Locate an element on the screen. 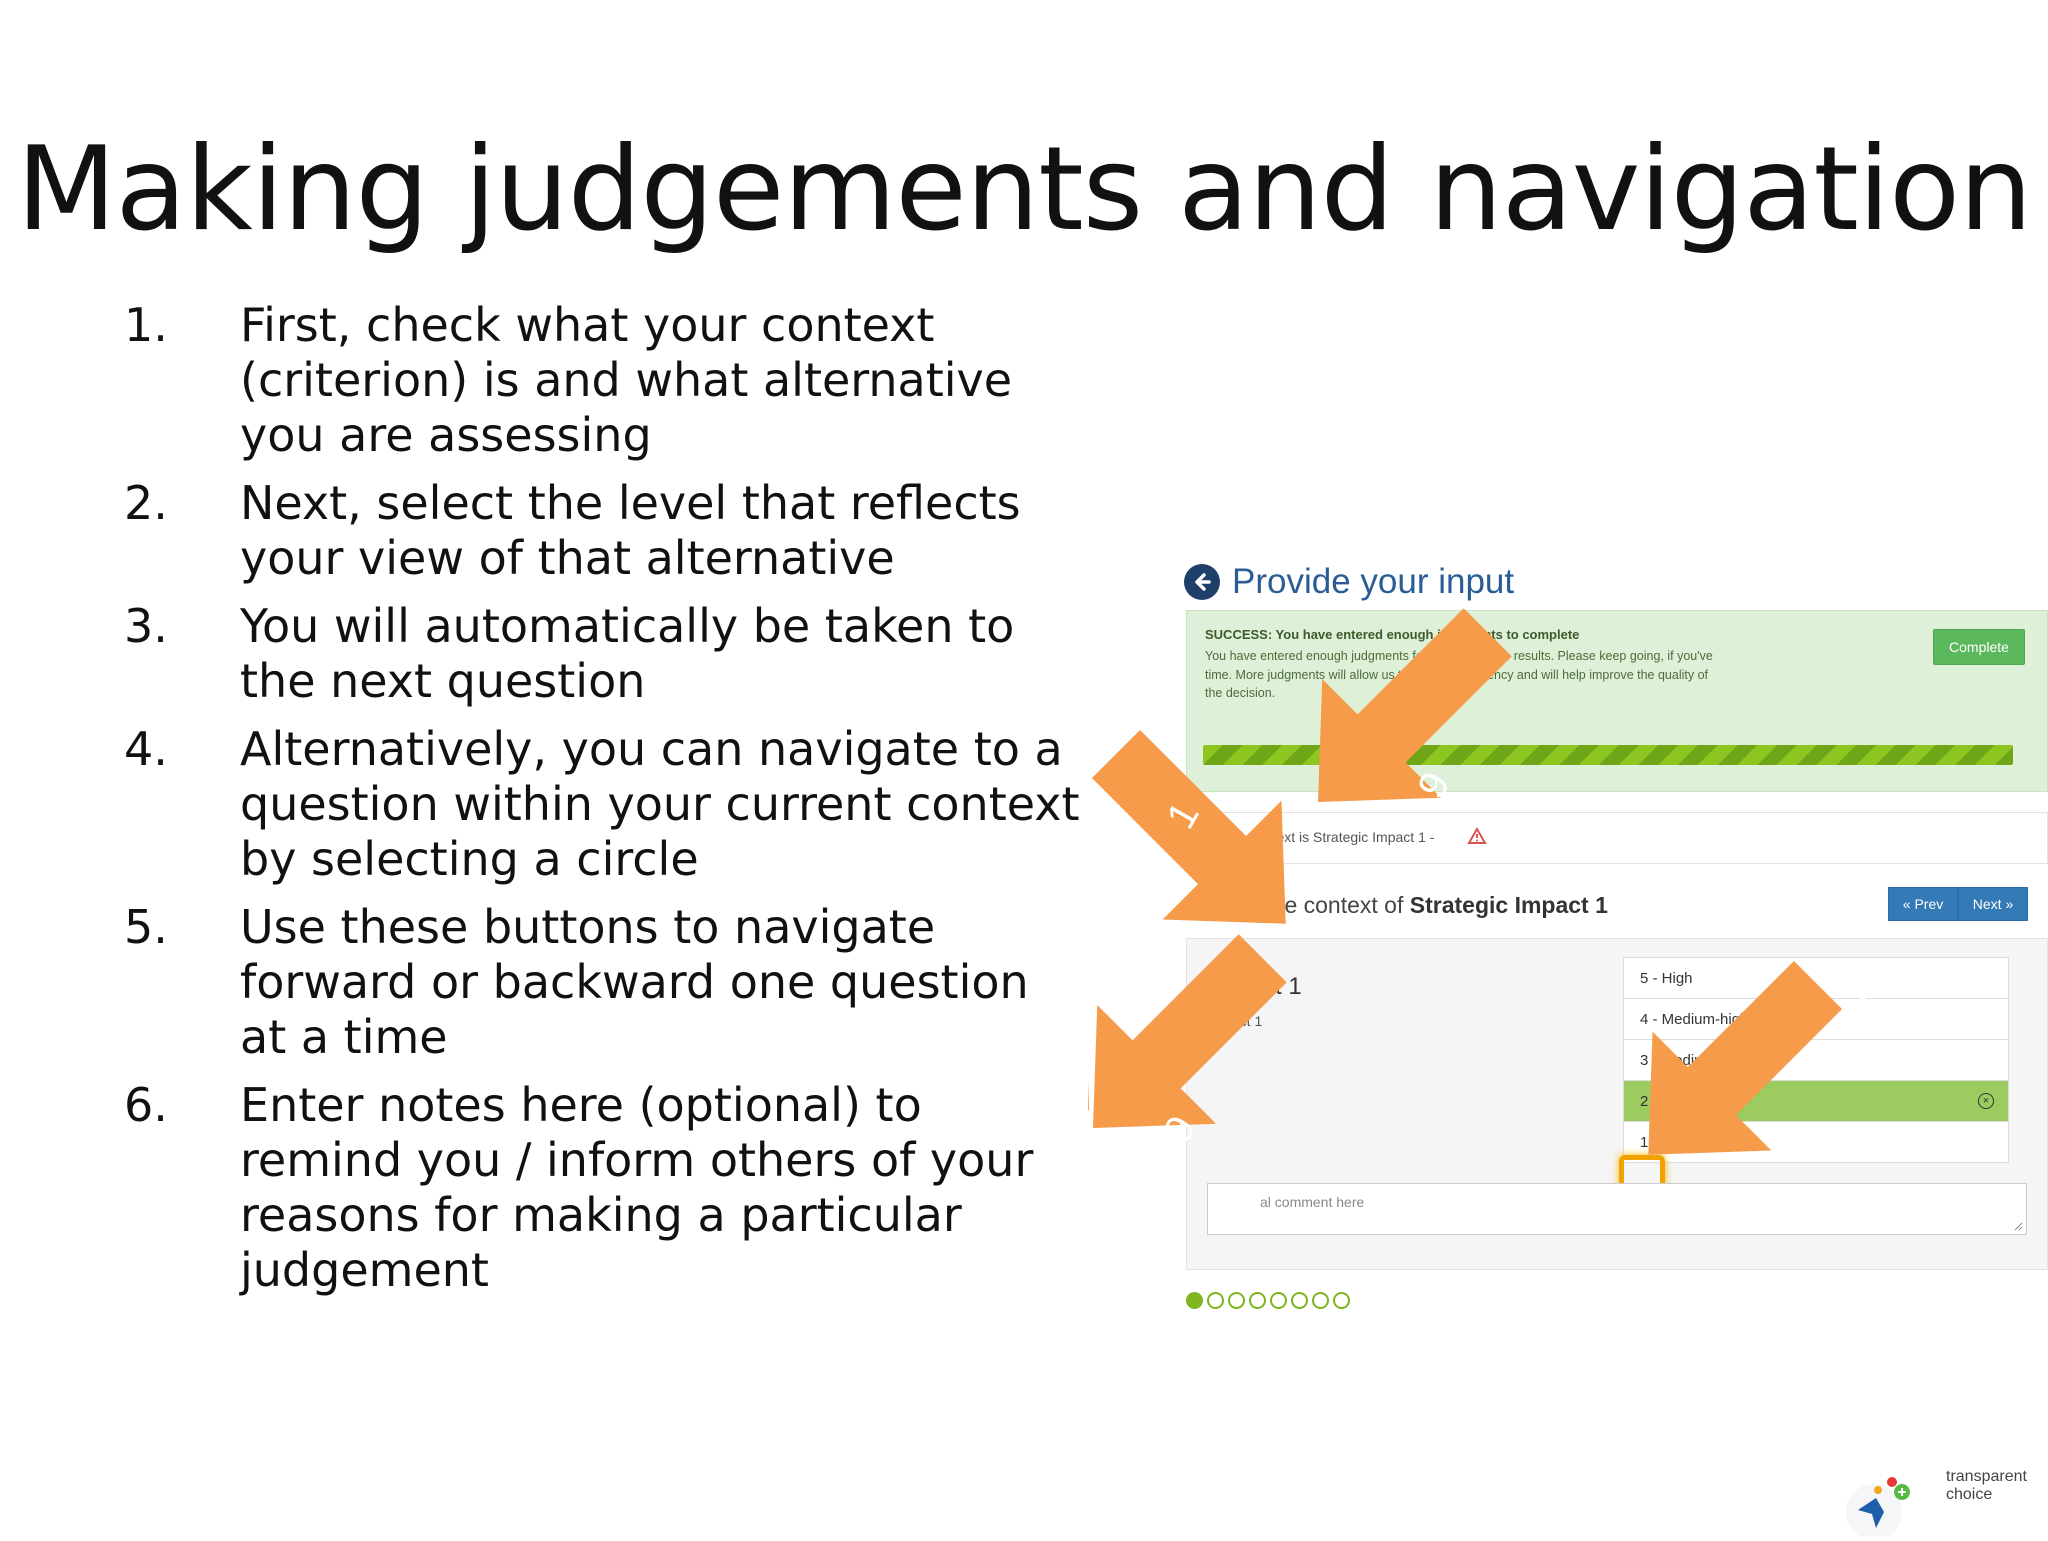 This screenshot has height=1541, width=2048. page-title: Provide your input is located at coordinates (1373, 581).